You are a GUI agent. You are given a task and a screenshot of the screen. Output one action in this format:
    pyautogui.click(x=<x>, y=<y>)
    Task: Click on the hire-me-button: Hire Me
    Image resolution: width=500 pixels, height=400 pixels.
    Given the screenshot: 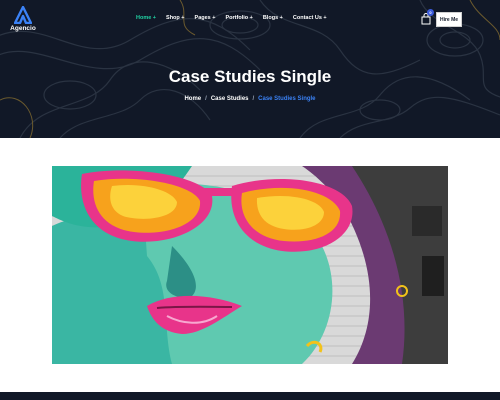 What is the action you would take?
    pyautogui.click(x=449, y=19)
    